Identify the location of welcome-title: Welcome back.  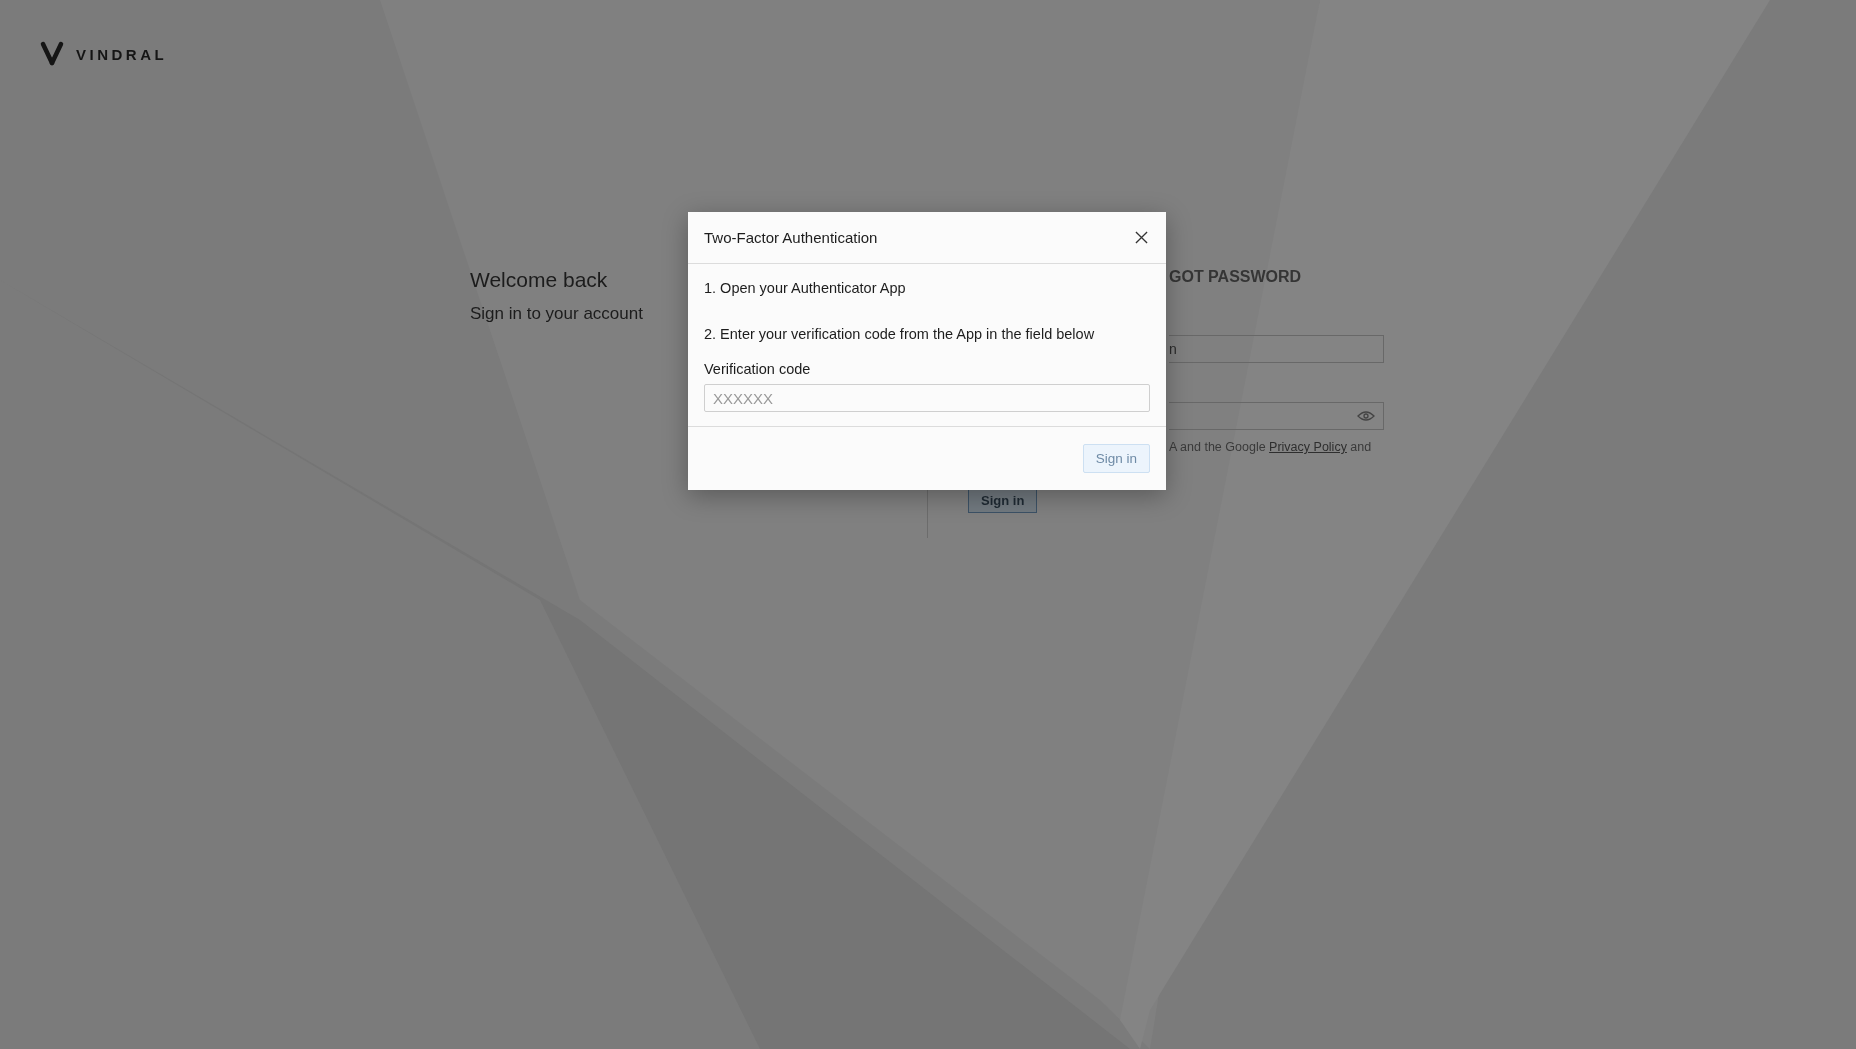
(539, 280).